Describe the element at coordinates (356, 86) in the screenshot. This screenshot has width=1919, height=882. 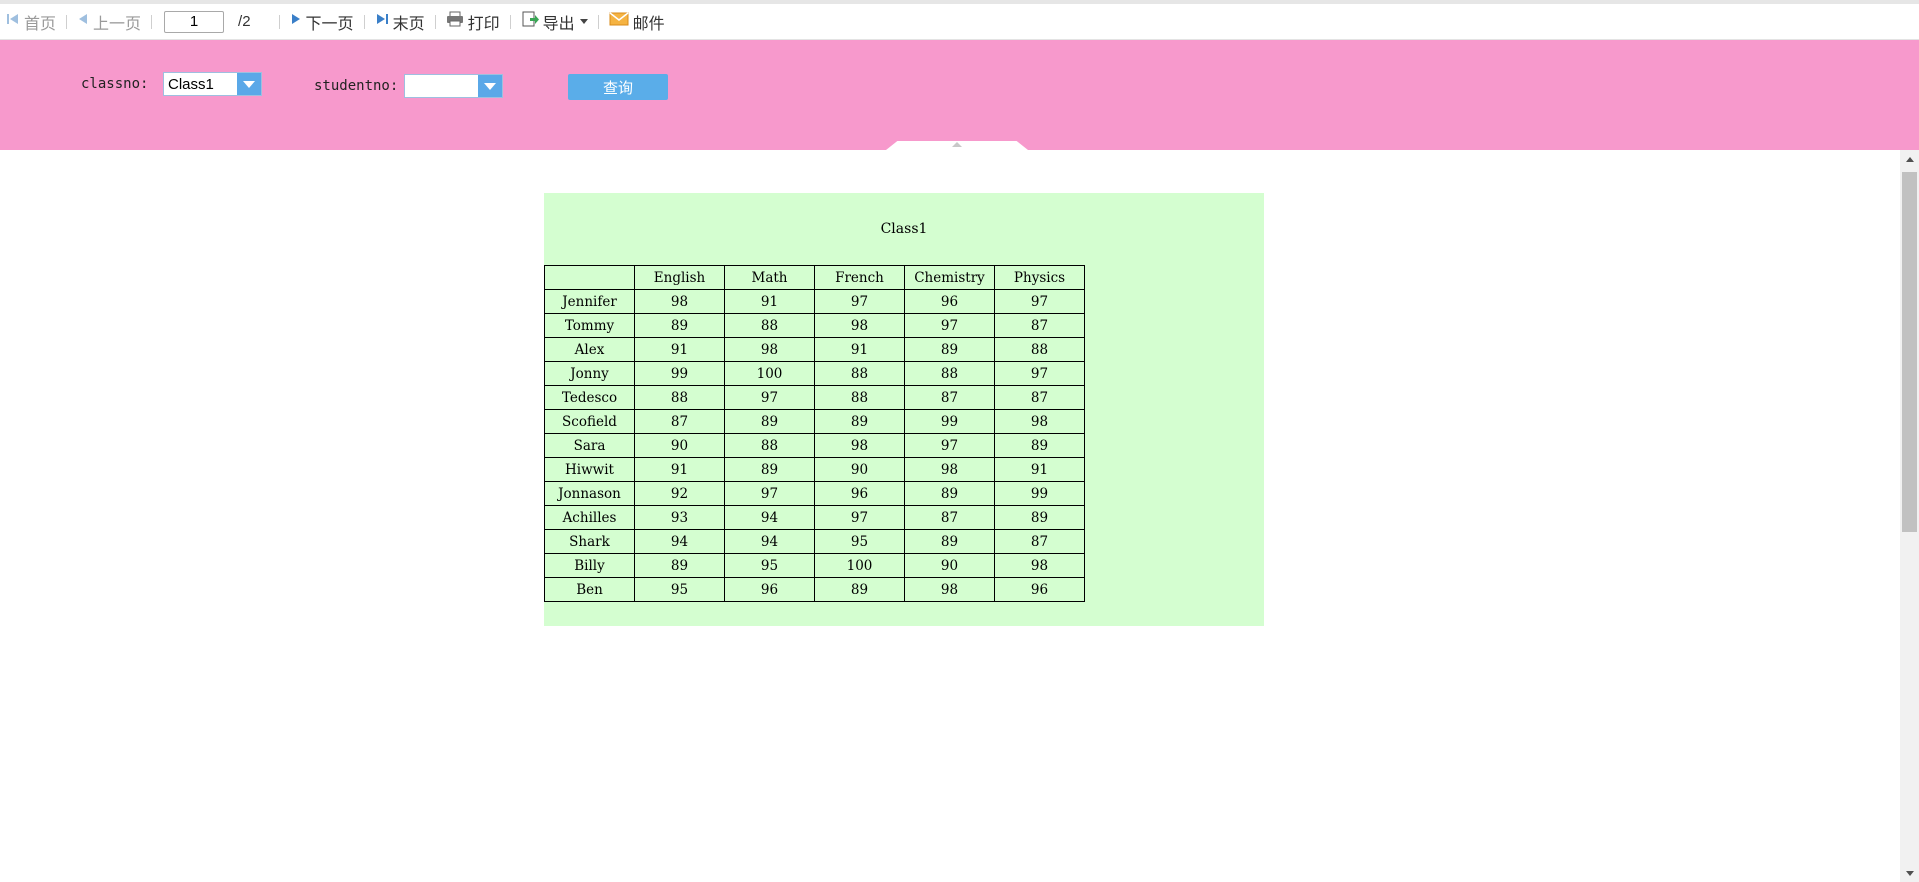
I see `studentno-label: studentno:` at that location.